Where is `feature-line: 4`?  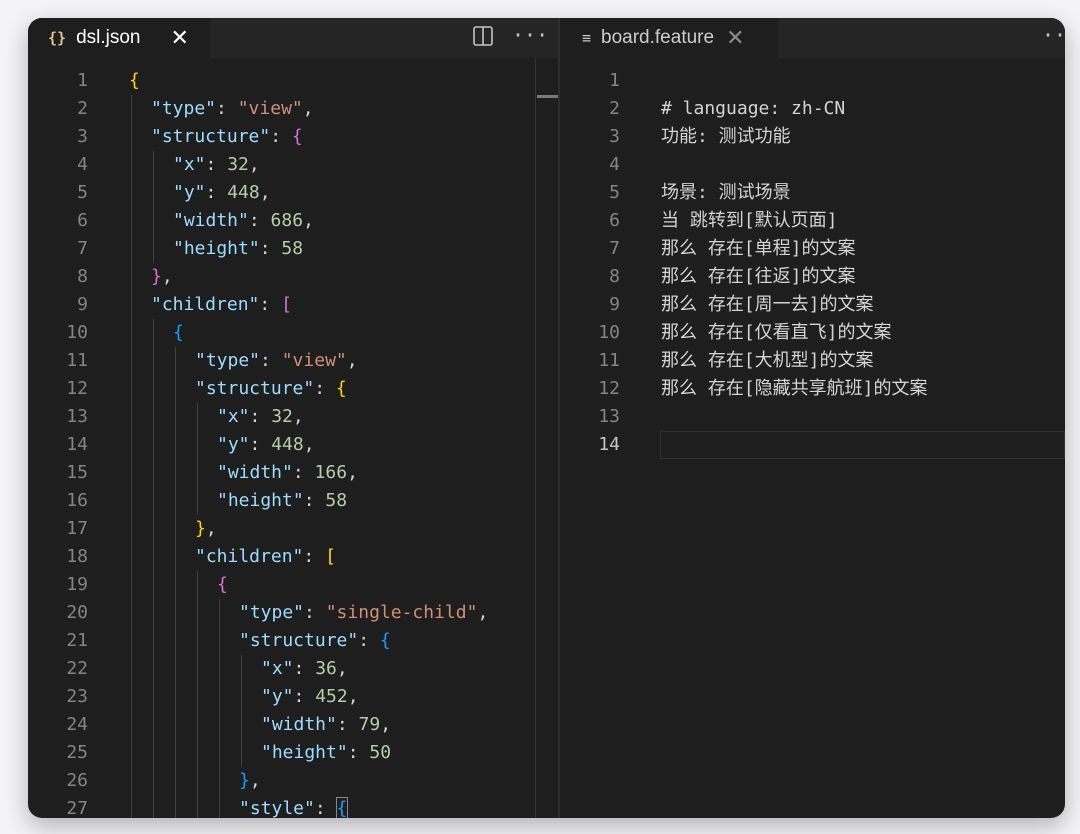 feature-line: 4 is located at coordinates (812, 165).